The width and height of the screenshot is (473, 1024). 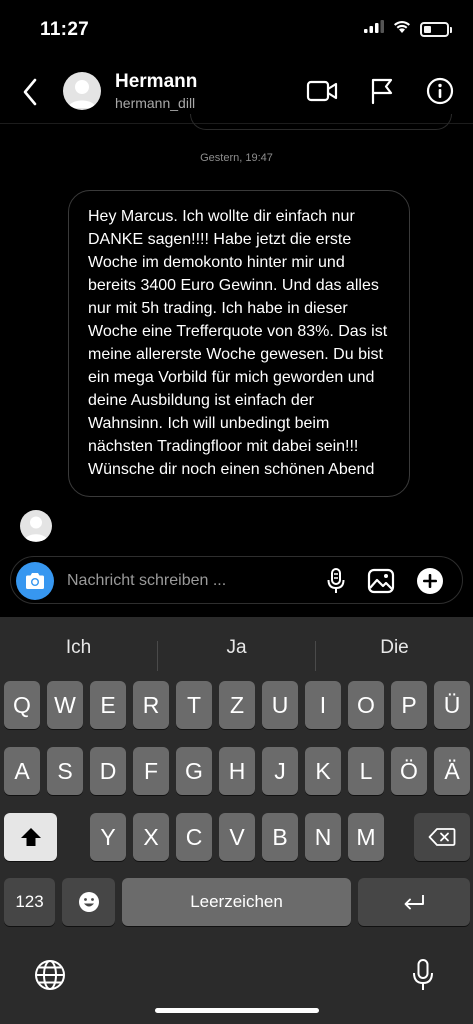 I want to click on video-camera-icon, so click(x=322, y=91).